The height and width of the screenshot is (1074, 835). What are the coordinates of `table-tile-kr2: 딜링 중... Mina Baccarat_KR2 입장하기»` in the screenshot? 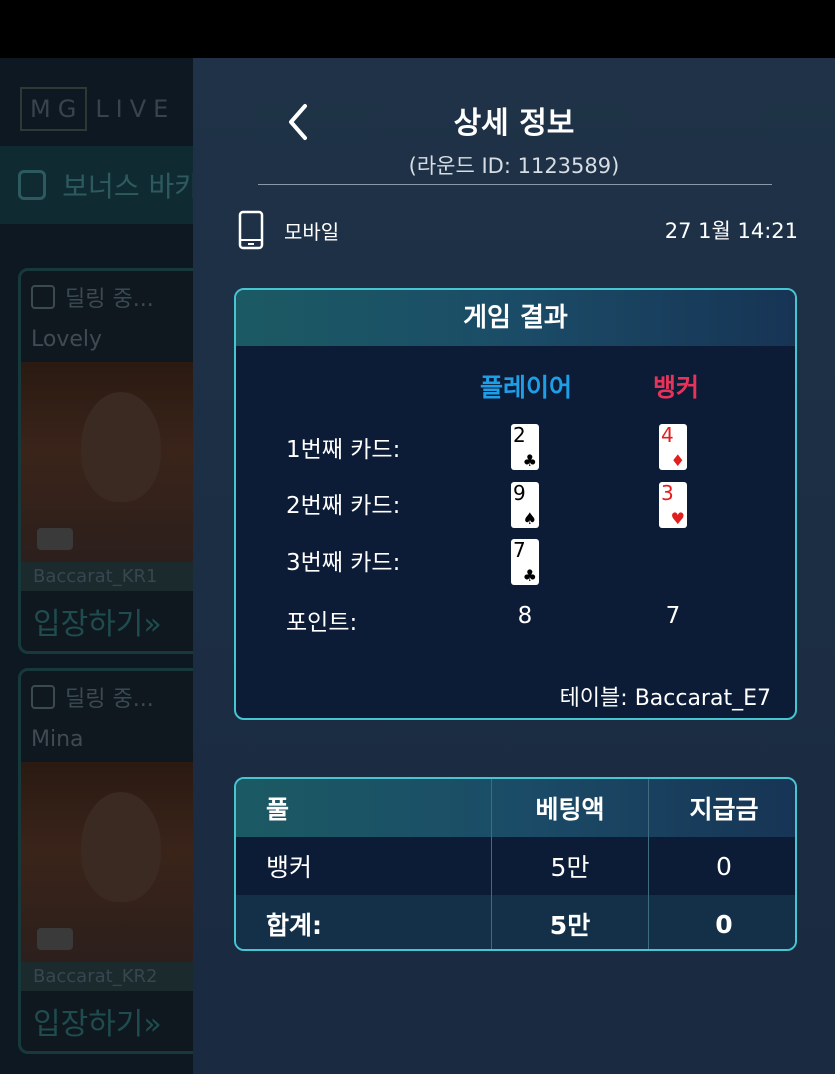 It's located at (109, 861).